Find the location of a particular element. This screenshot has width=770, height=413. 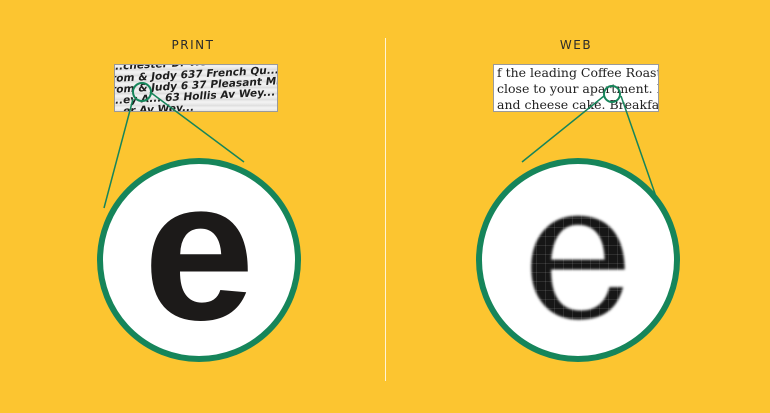

print-connector-right is located at coordinates (197, 127).